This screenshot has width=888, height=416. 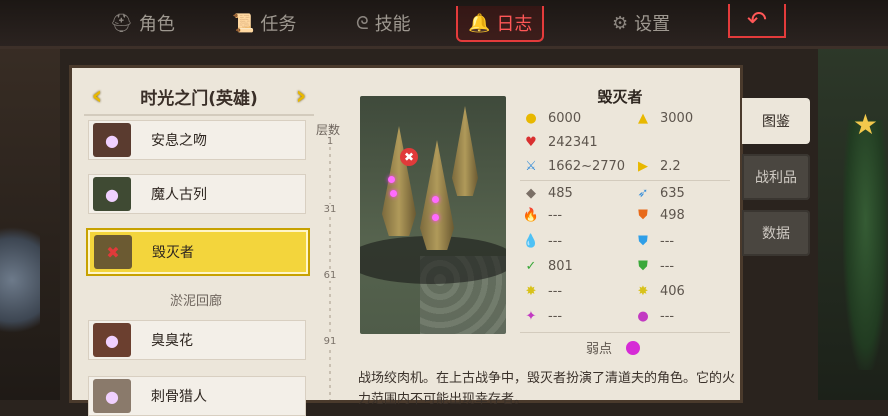 What do you see at coordinates (657, 166) in the screenshot?
I see `attack-speed-stat: ▶ 2.2` at bounding box center [657, 166].